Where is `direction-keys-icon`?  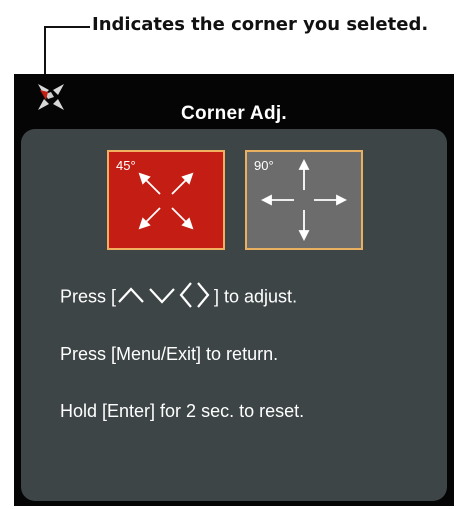
direction-keys-icon is located at coordinates (165, 297).